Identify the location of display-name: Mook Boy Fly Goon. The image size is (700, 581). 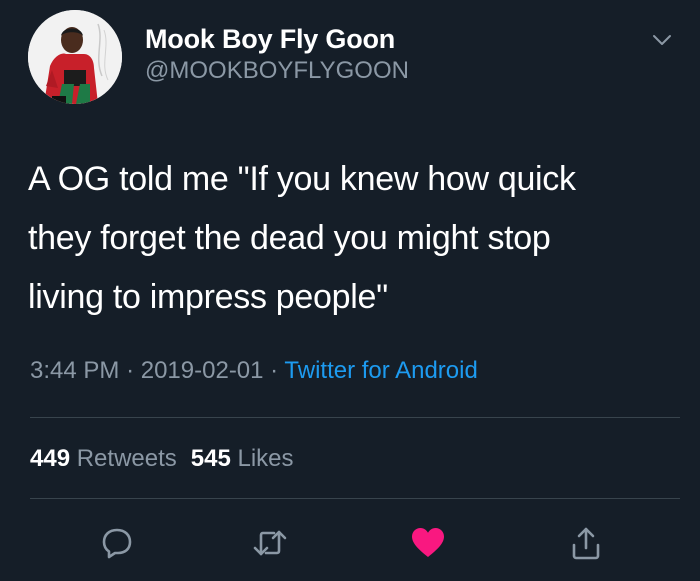
(277, 39).